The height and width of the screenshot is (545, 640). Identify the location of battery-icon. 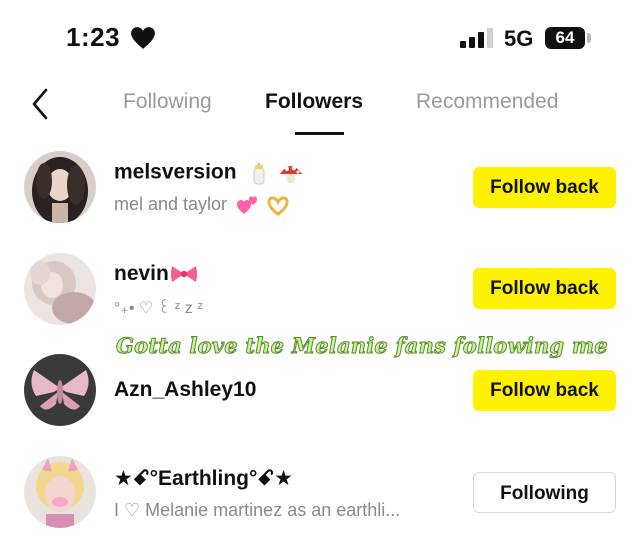
(589, 38).